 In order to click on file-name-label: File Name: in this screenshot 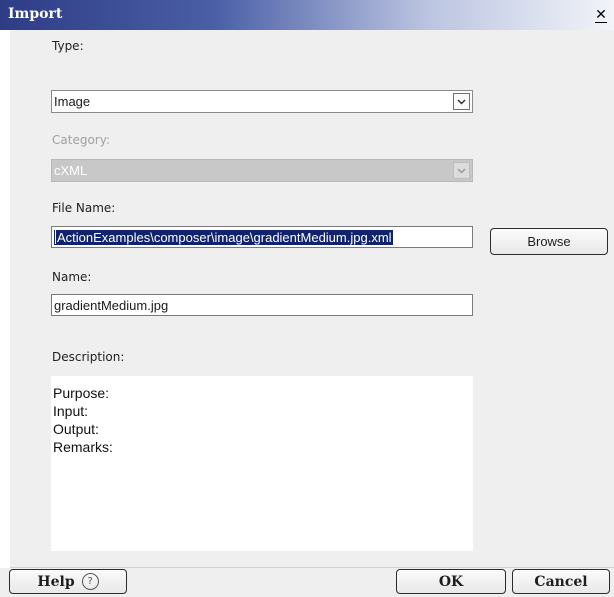, I will do `click(84, 208)`.